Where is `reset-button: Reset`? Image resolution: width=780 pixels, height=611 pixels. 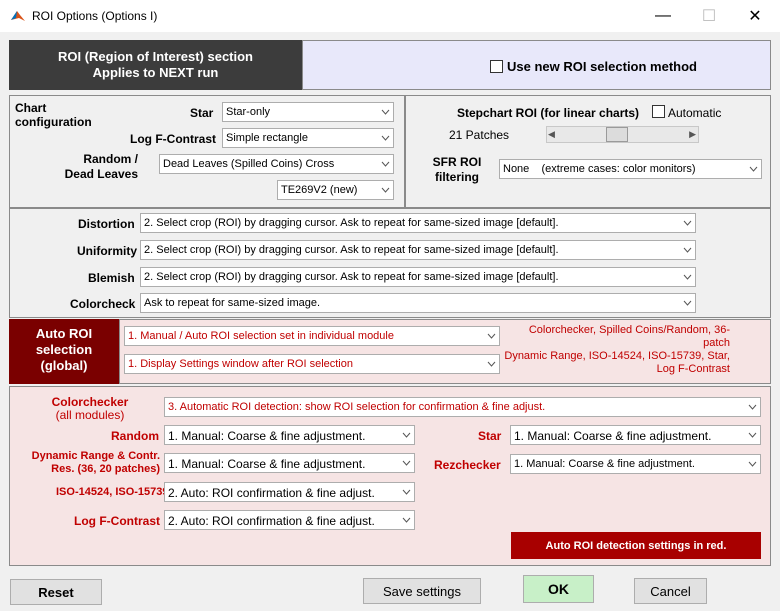
reset-button: Reset is located at coordinates (56, 592).